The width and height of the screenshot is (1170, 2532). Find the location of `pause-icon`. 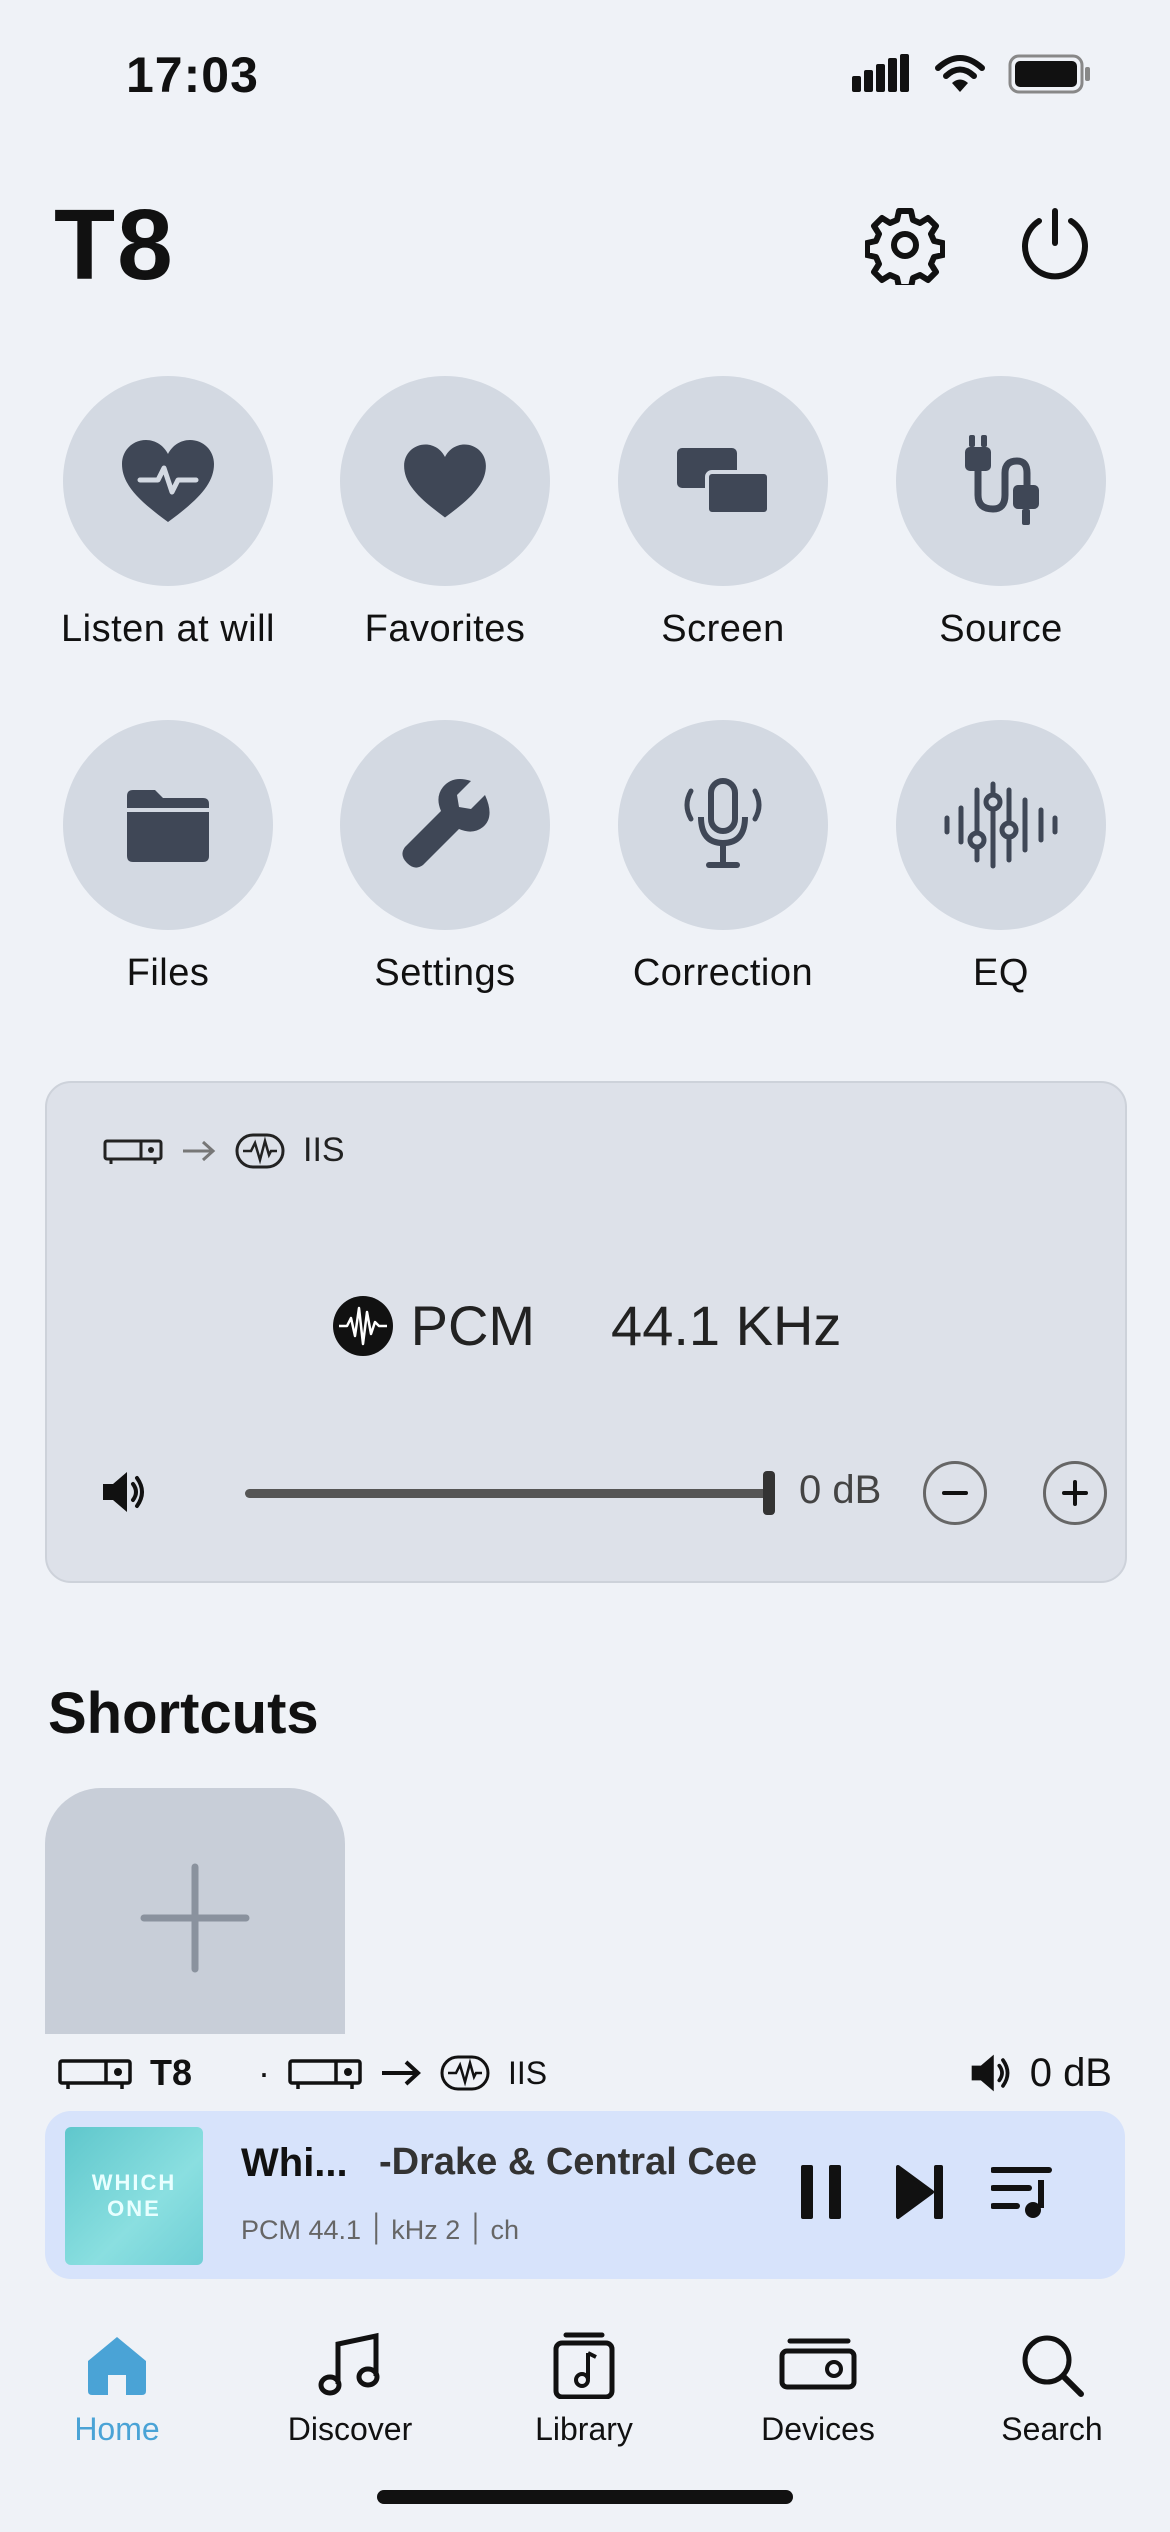

pause-icon is located at coordinates (821, 2192).